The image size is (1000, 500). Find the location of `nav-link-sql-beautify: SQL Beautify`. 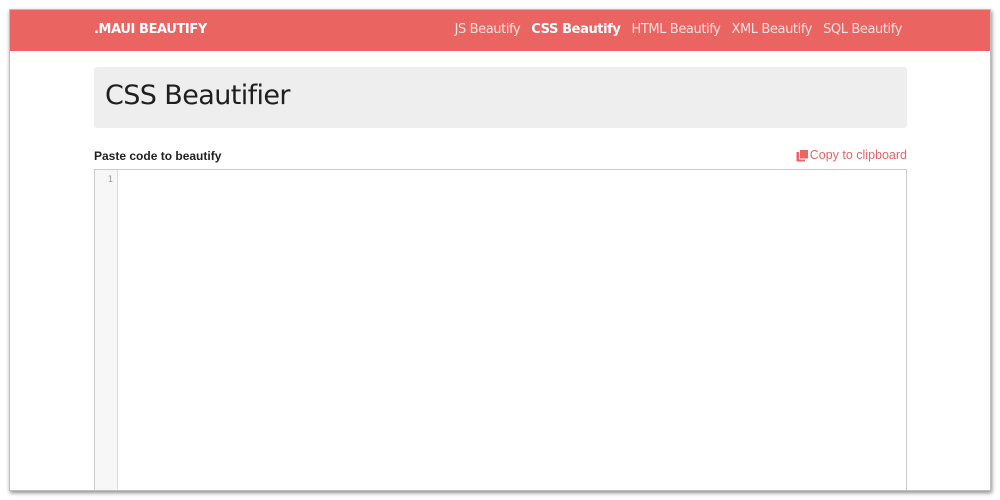

nav-link-sql-beautify: SQL Beautify is located at coordinates (862, 29).